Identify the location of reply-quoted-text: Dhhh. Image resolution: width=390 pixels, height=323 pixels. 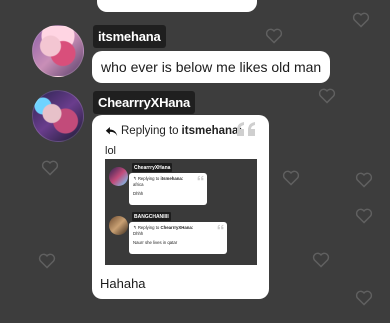
(138, 233).